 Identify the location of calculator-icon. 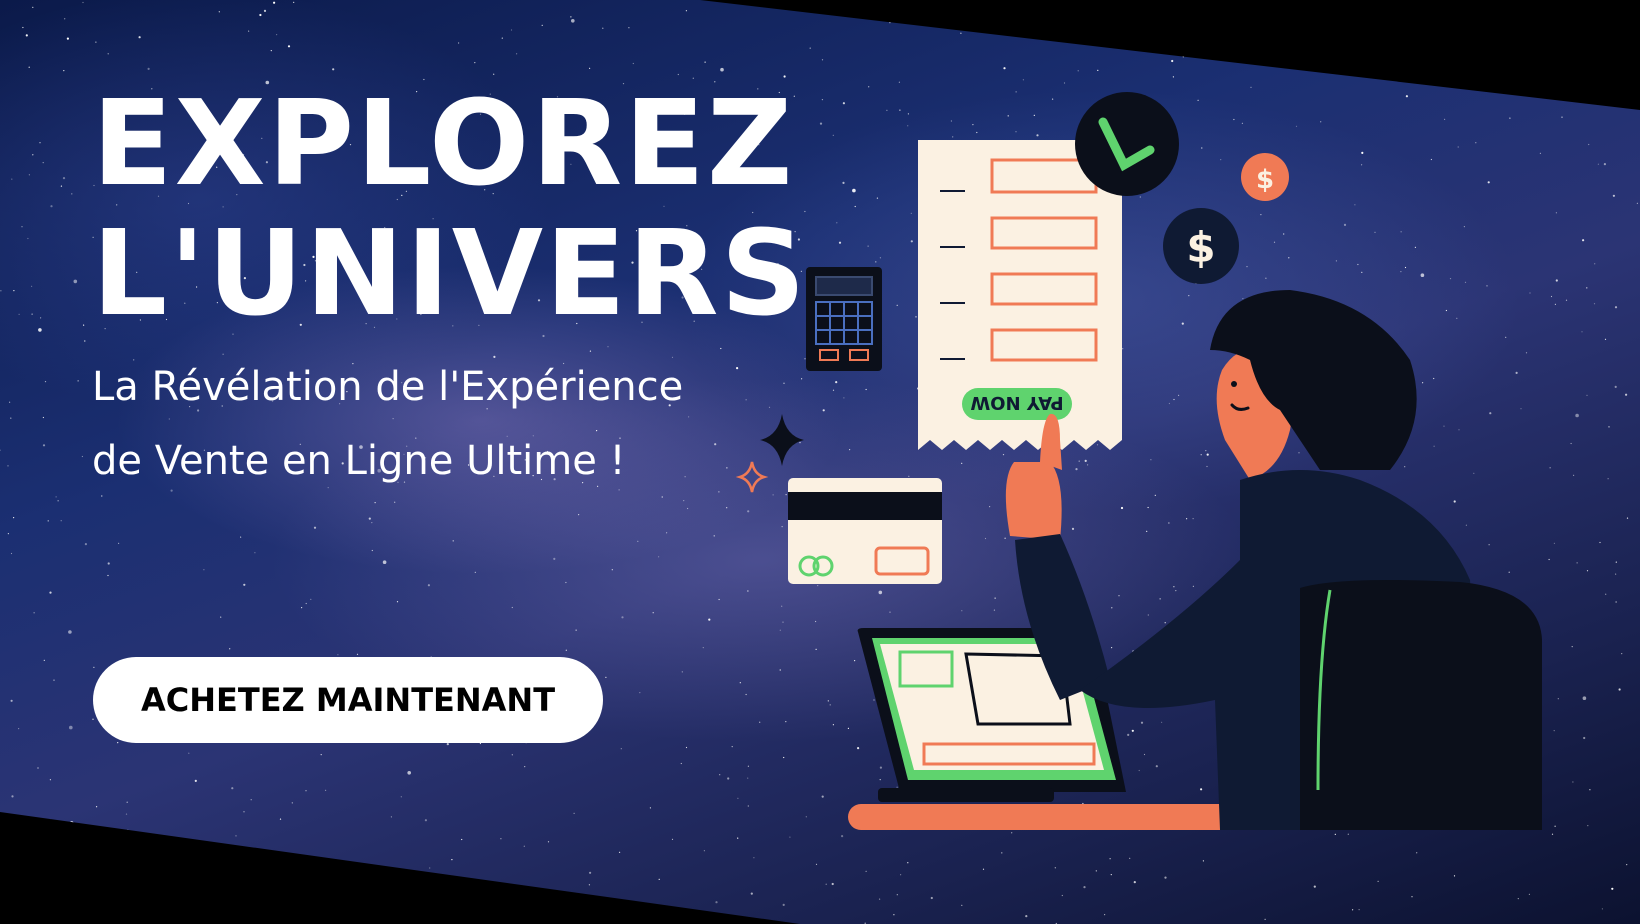
(844, 319).